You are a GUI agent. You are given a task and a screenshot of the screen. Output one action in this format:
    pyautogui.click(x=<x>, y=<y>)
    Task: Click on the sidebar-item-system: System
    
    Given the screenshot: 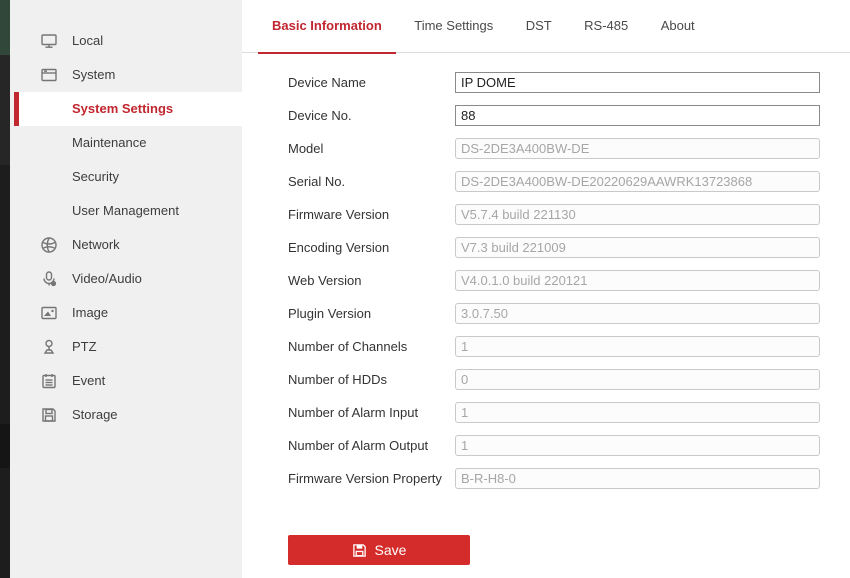 What is the action you would take?
    pyautogui.click(x=128, y=75)
    